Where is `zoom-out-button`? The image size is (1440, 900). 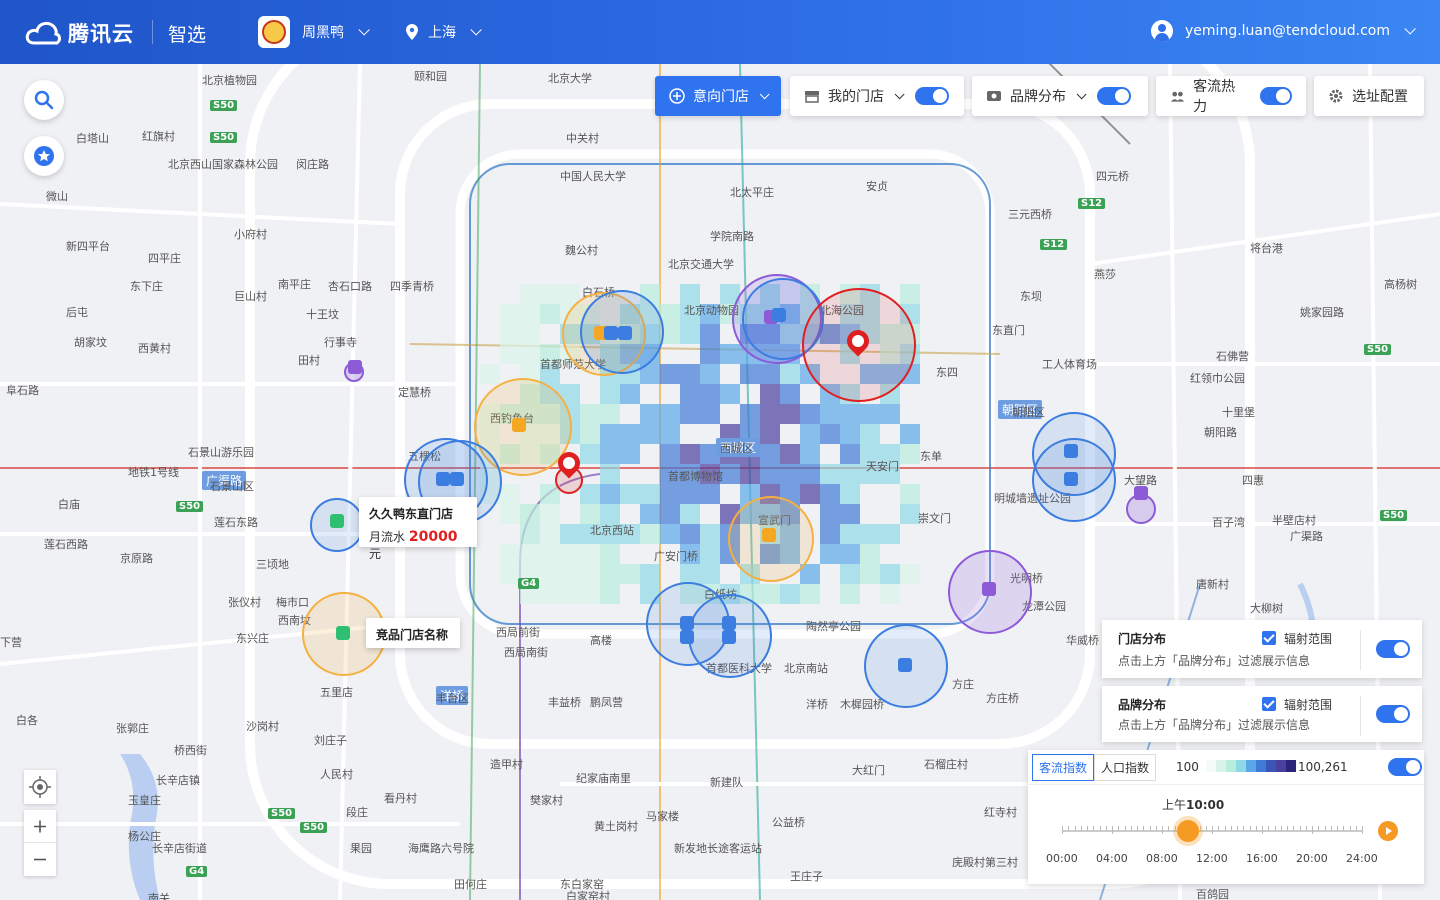
zoom-out-button is located at coordinates (40, 859).